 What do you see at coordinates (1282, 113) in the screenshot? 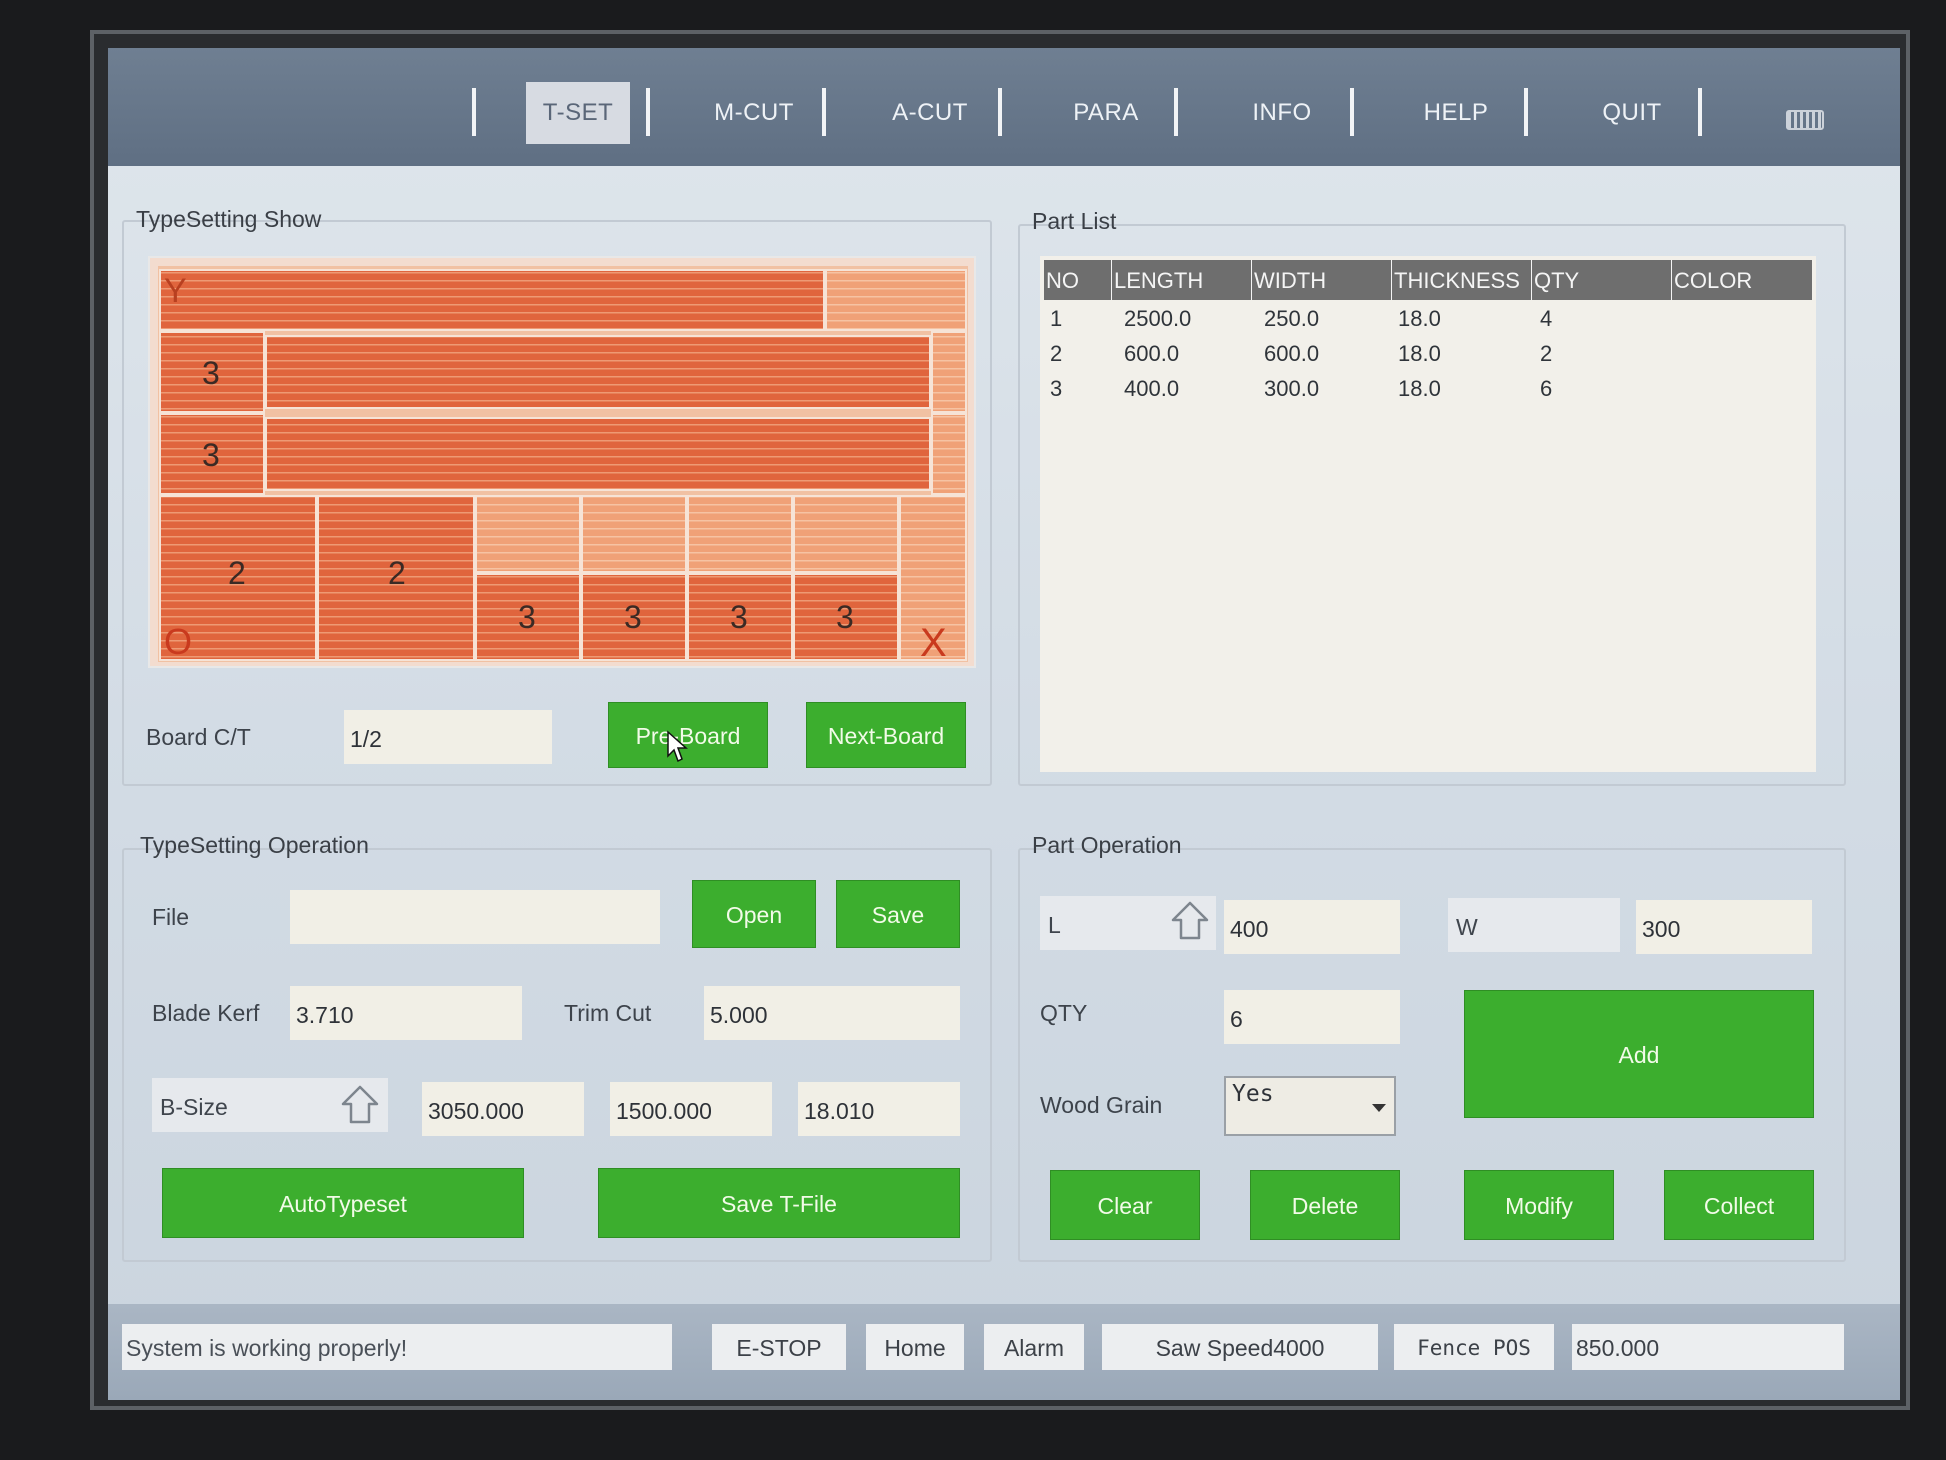
I see `tab-info: INFO` at bounding box center [1282, 113].